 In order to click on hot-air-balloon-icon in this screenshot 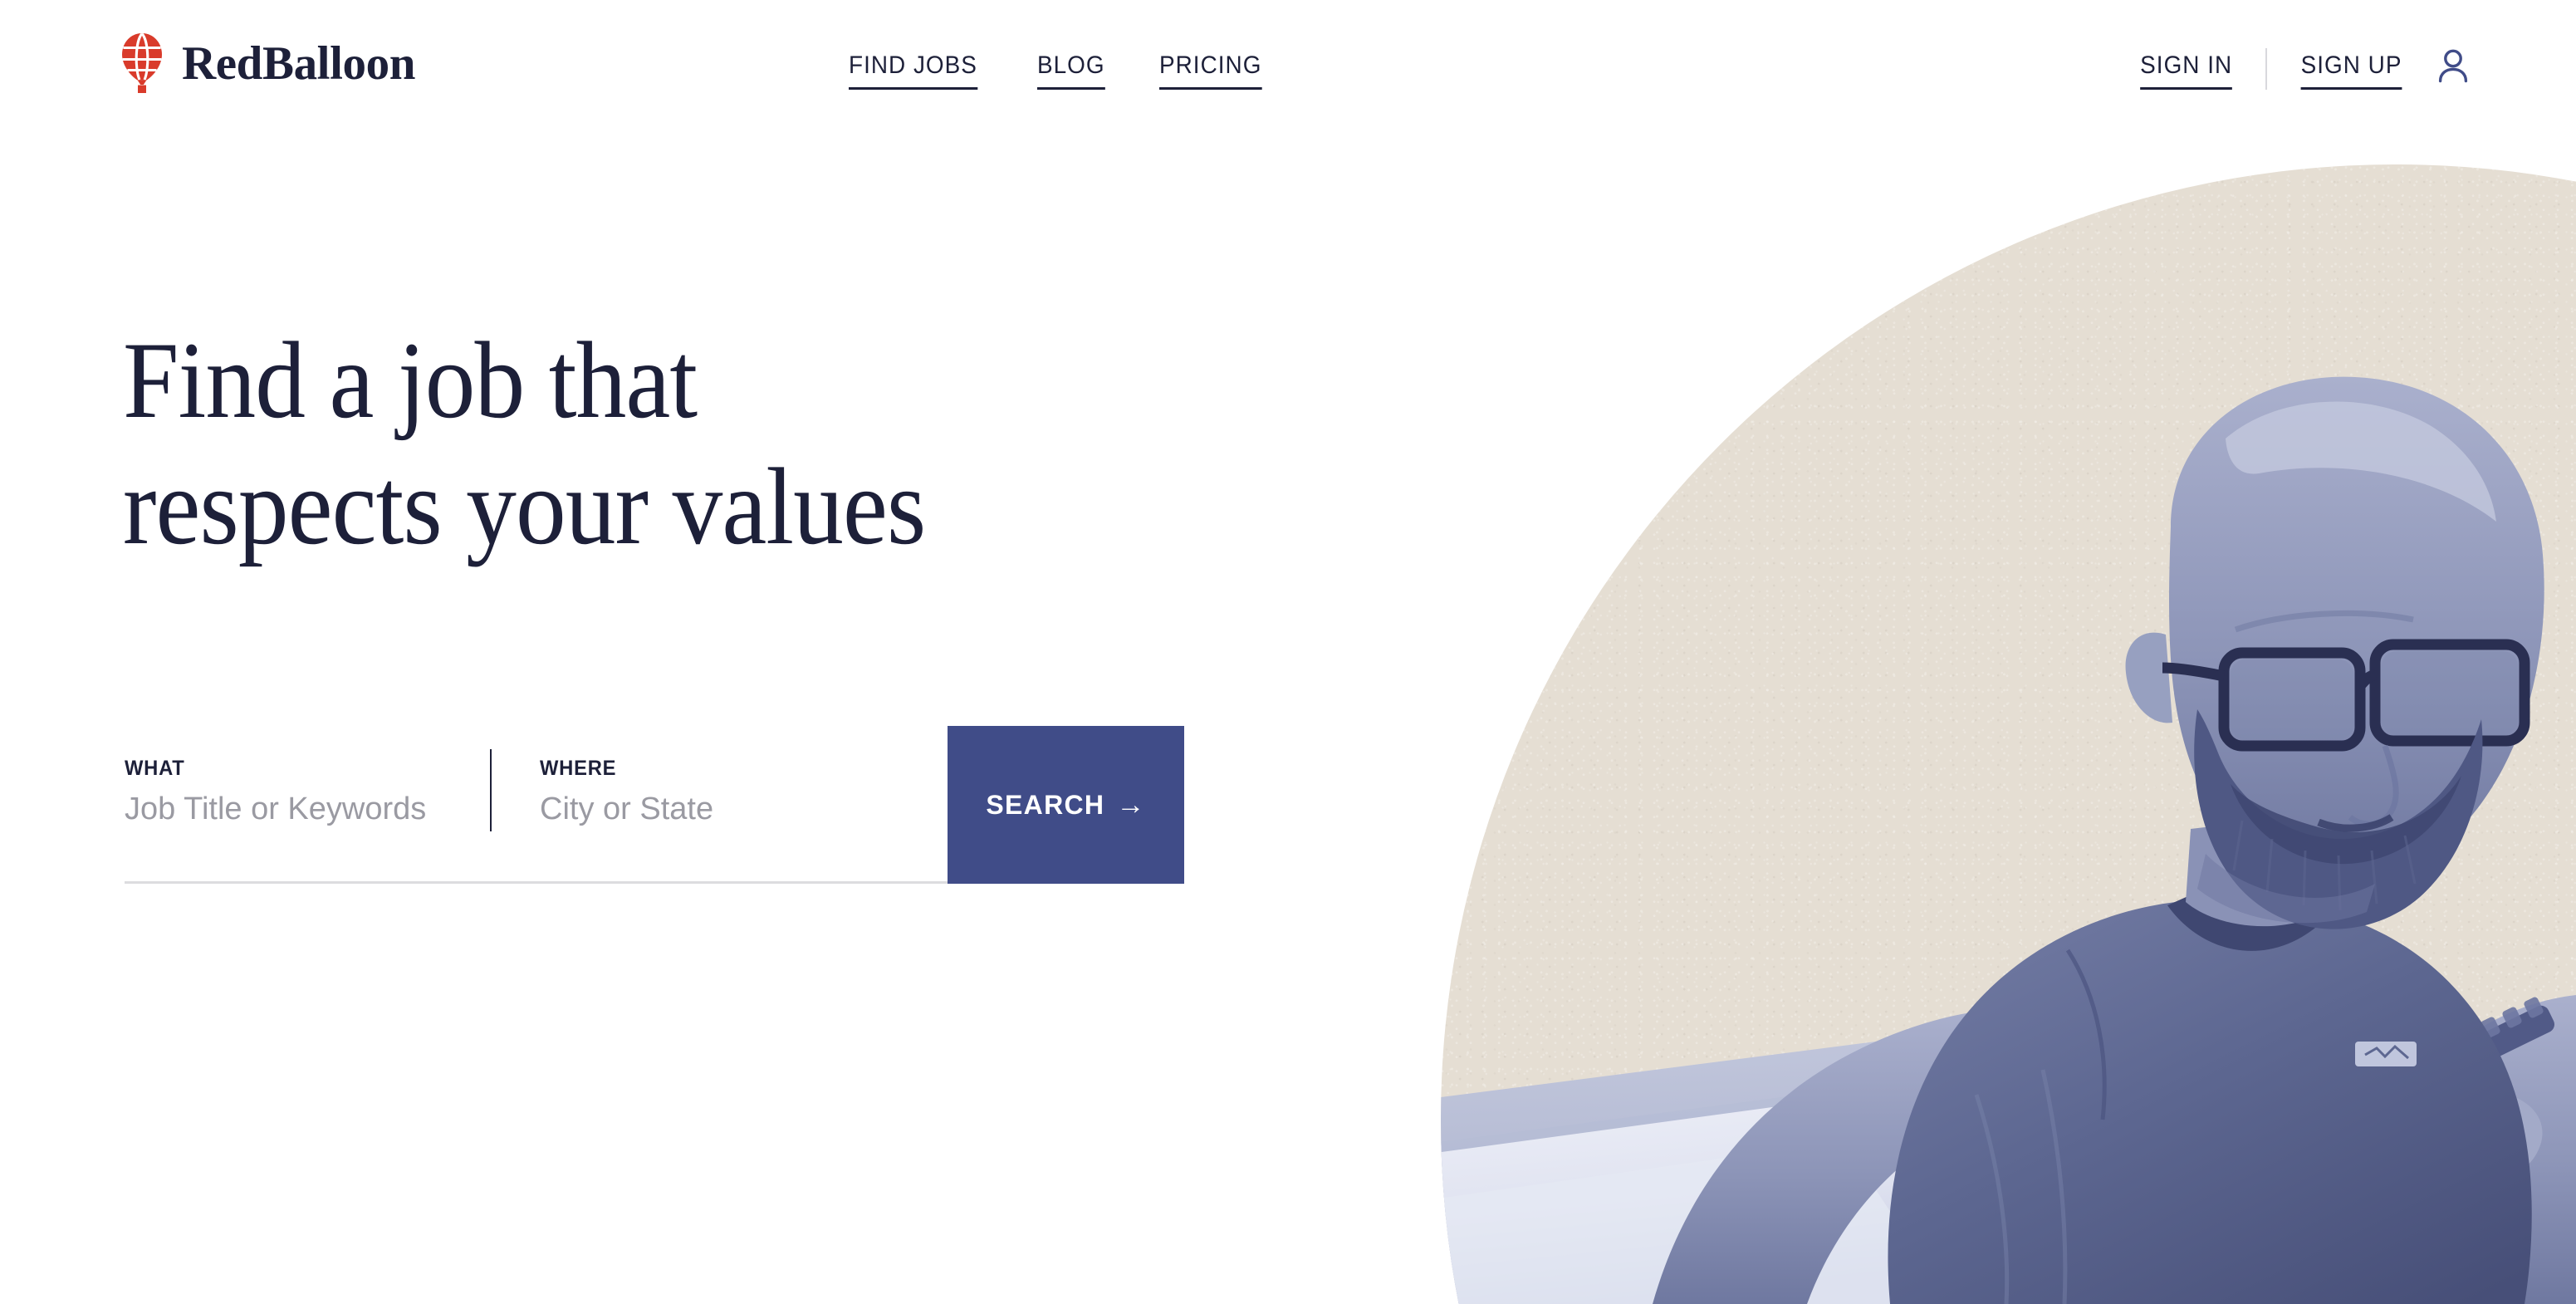, I will do `click(142, 63)`.